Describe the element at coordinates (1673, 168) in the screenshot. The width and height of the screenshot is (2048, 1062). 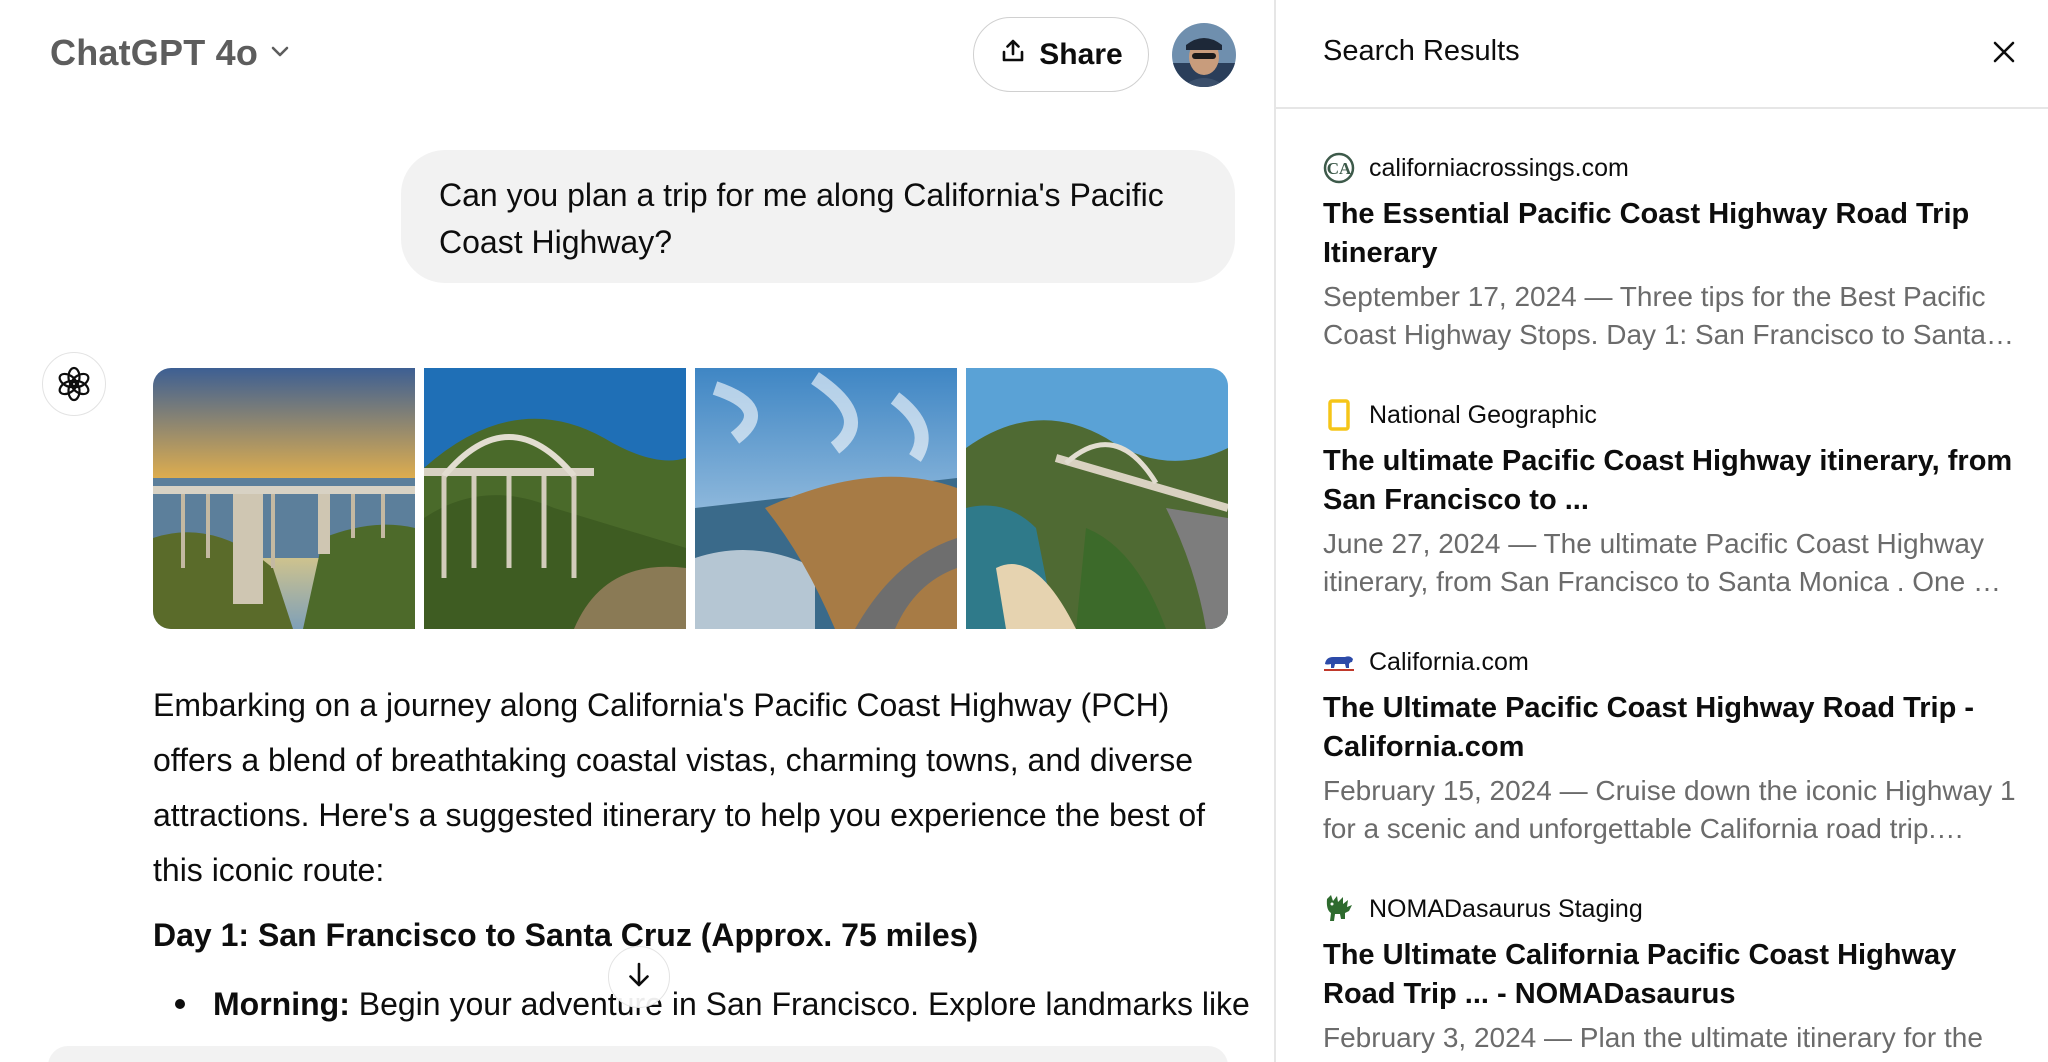
I see `result-source: CA californiacrossings.com` at that location.